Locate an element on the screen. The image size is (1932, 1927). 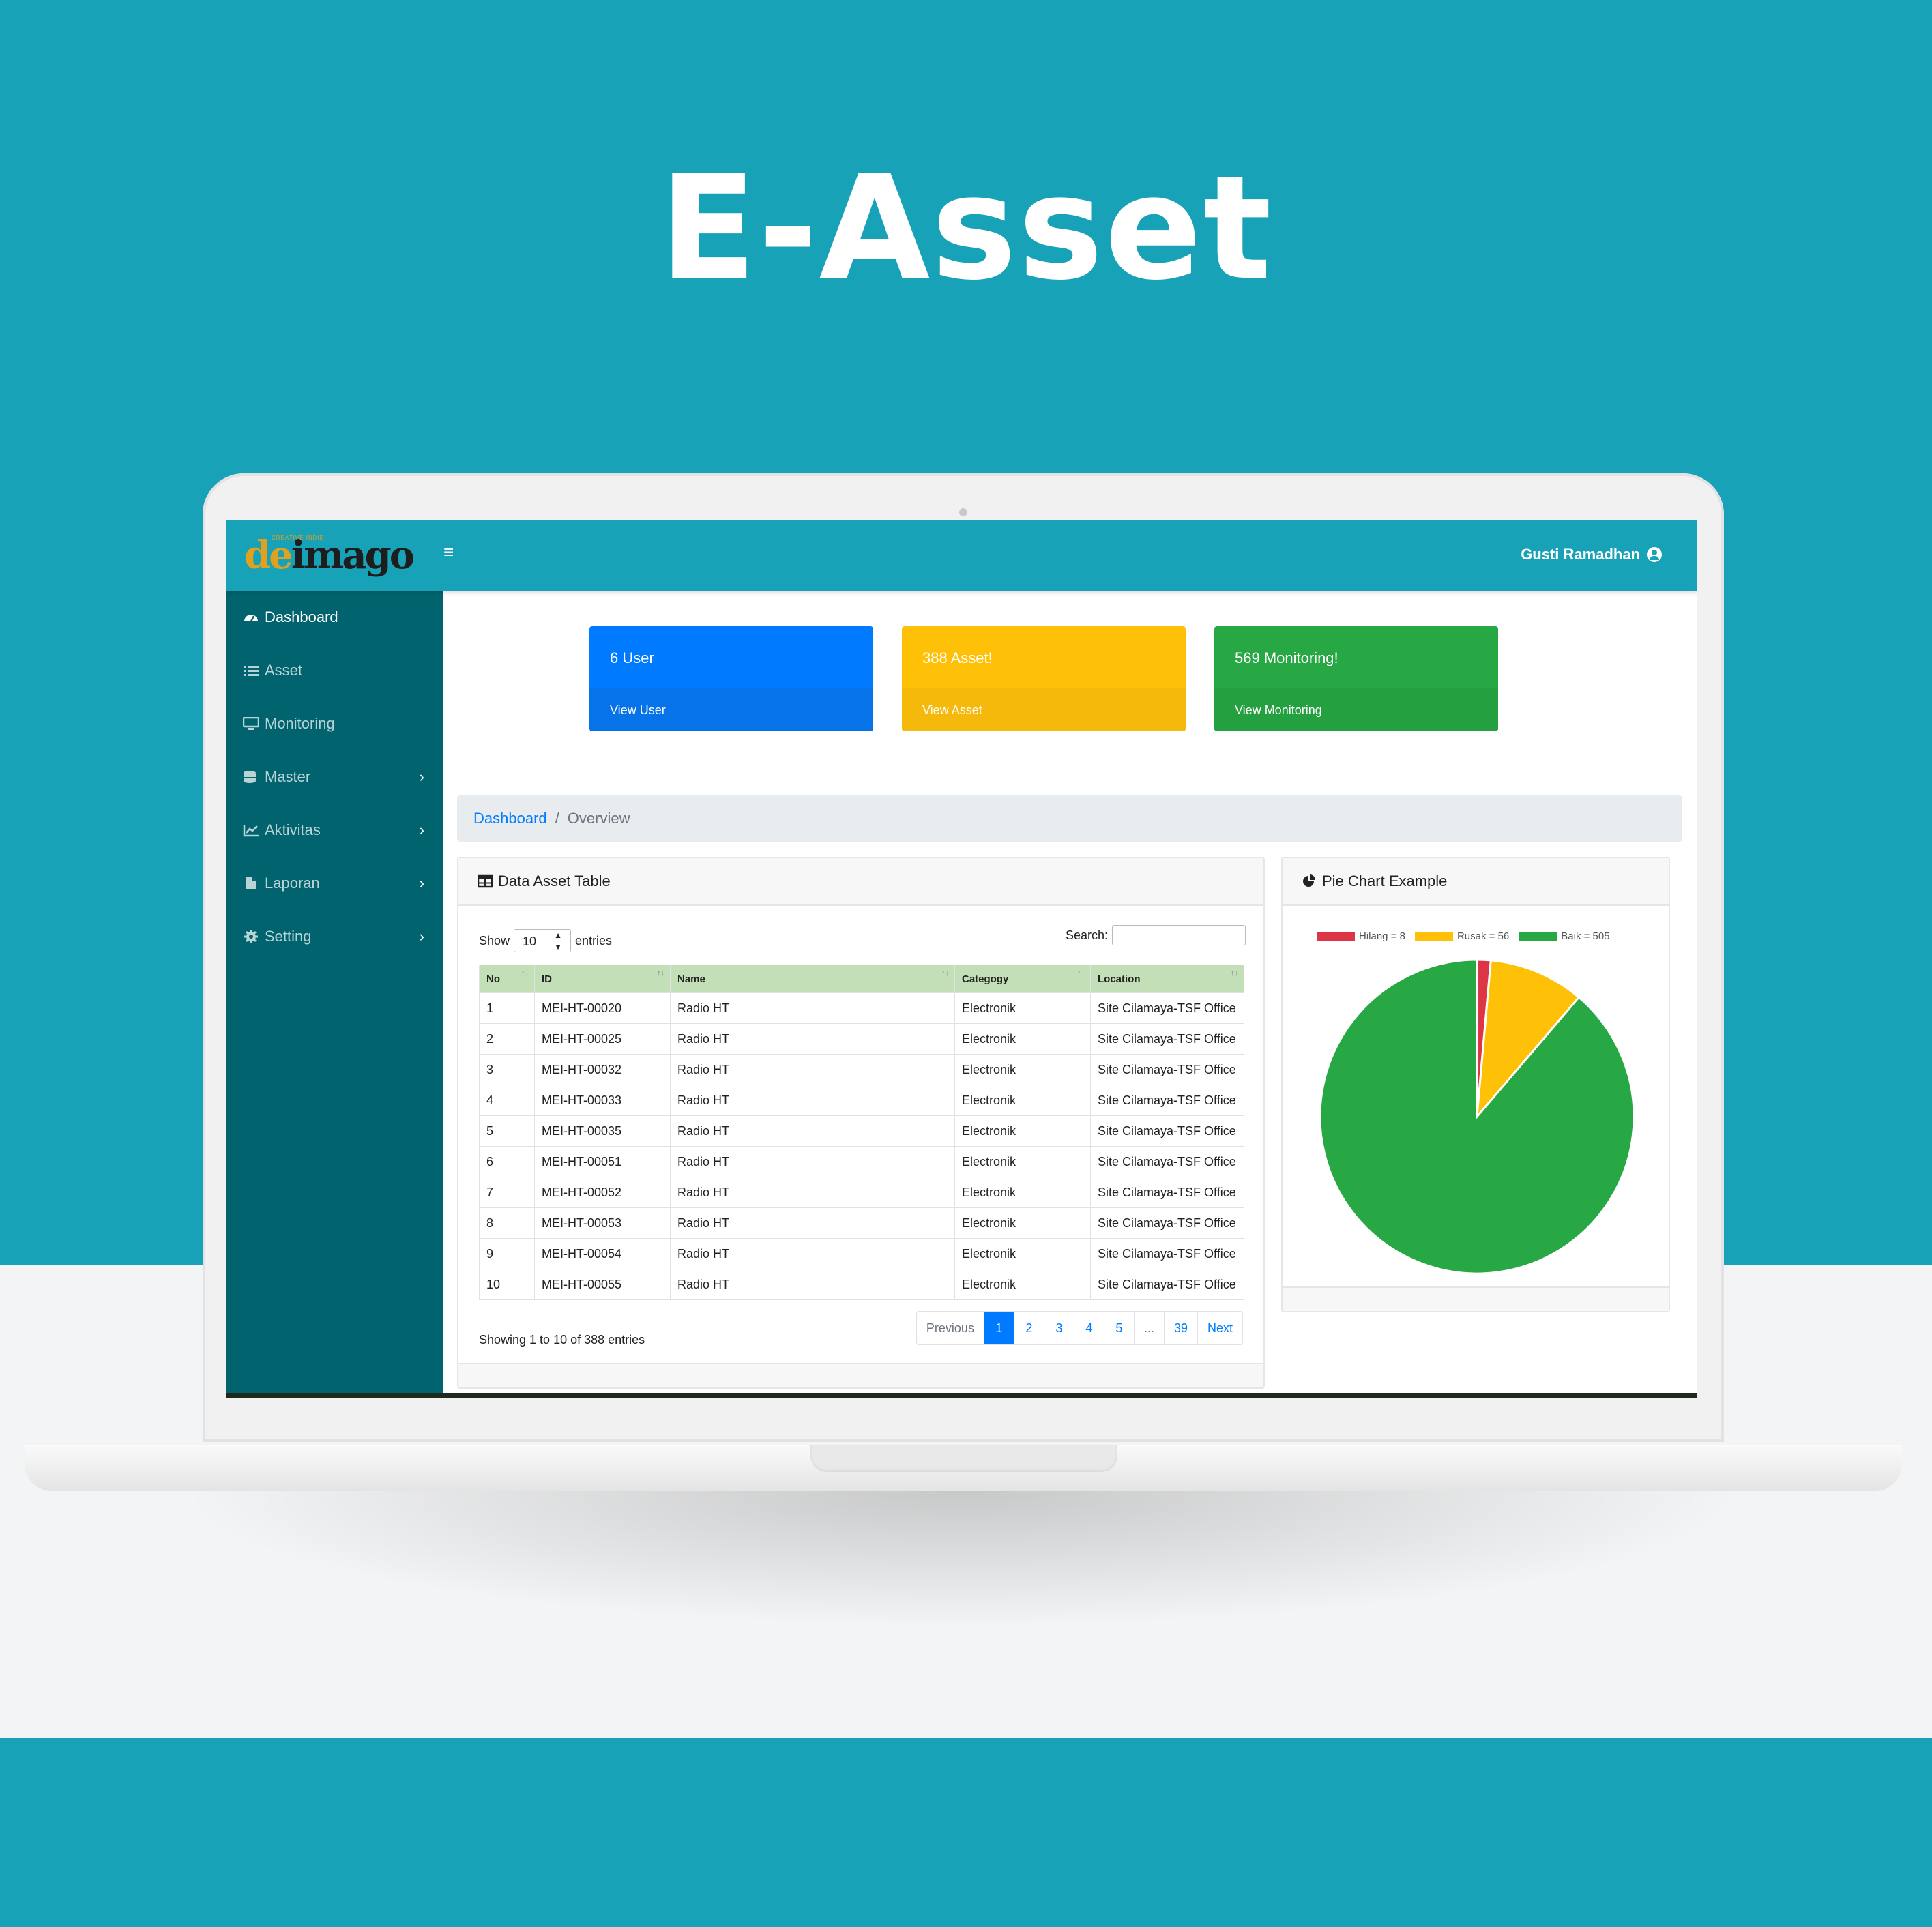
sidebar-item-label: Aktivitas is located at coordinates (293, 829).